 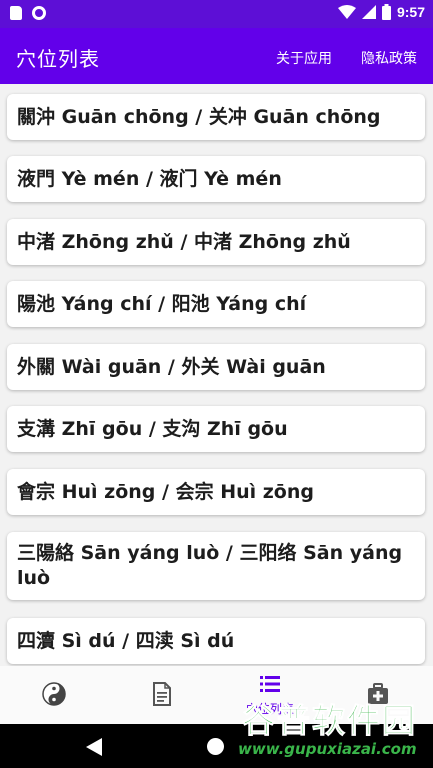 What do you see at coordinates (216, 56) in the screenshot?
I see `app-bar: 穴位列表 关于应用 隐私政策` at bounding box center [216, 56].